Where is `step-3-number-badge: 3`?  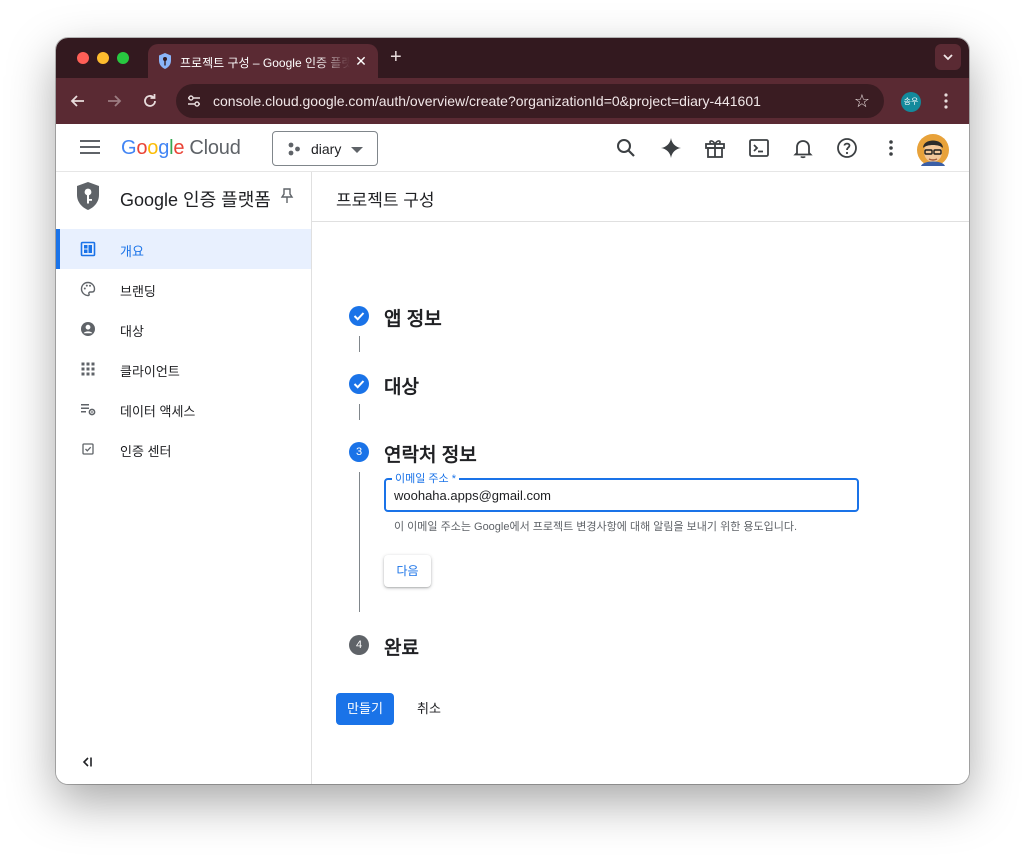 step-3-number-badge: 3 is located at coordinates (359, 452).